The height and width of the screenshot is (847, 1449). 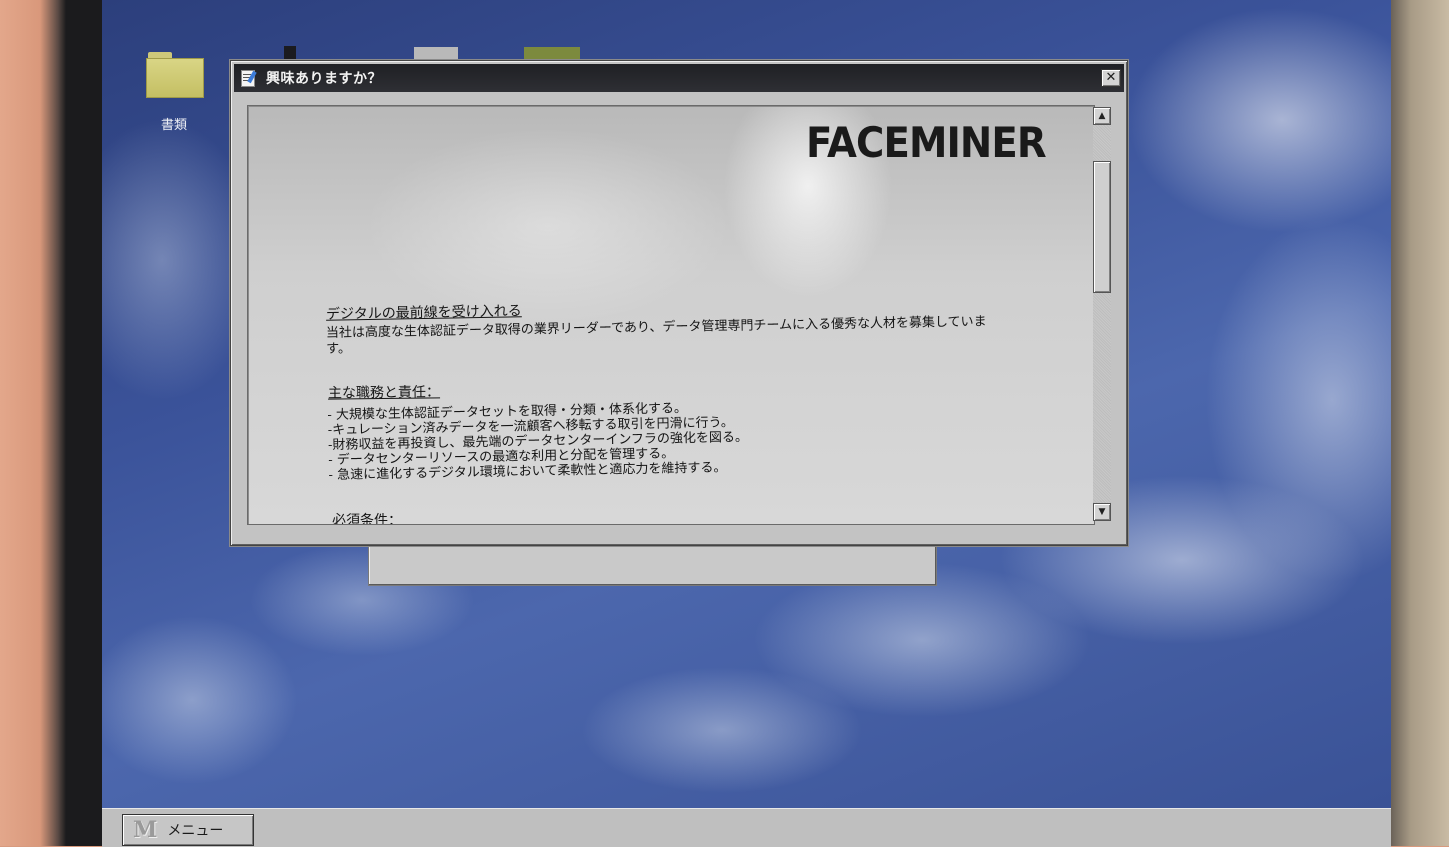 I want to click on dialog-titlebar: 興味ありますか？ ✕, so click(x=679, y=78).